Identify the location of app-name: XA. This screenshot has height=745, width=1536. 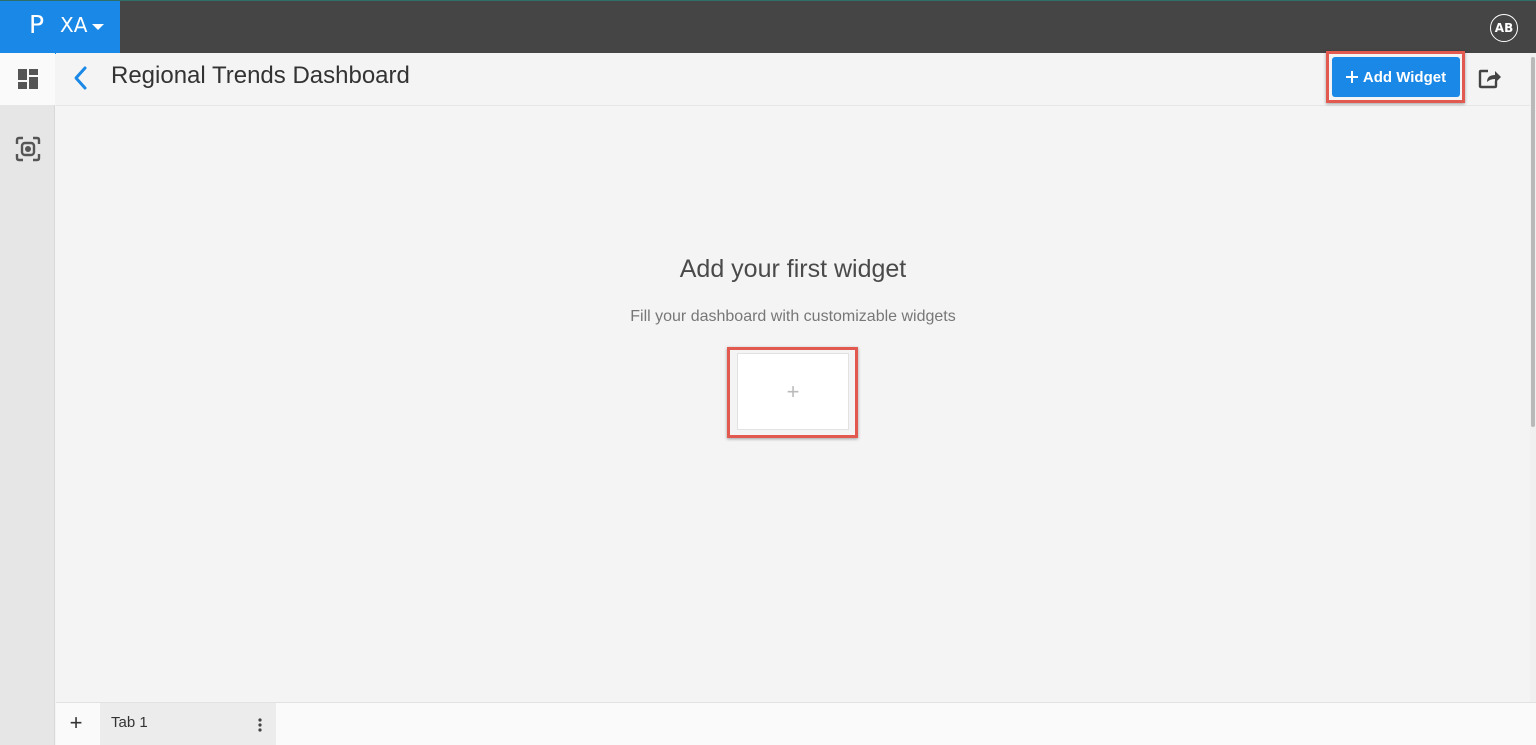
(74, 25).